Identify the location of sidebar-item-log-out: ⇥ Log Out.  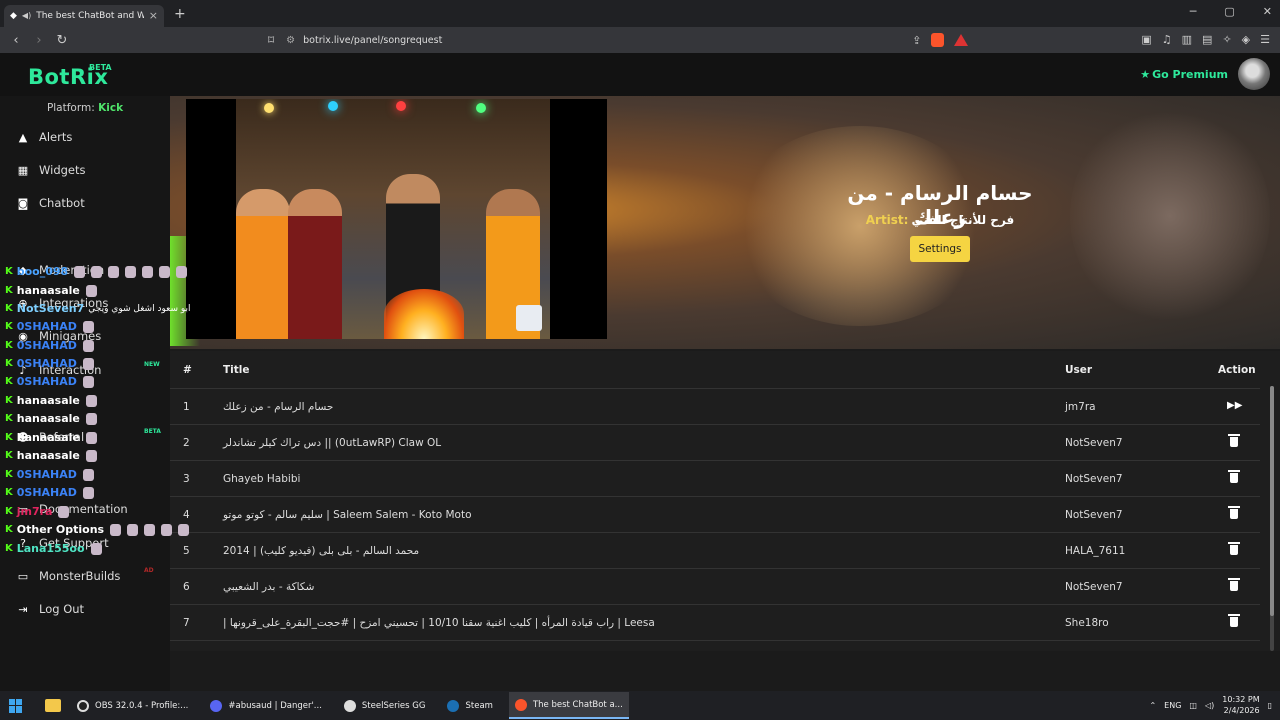
(50, 609).